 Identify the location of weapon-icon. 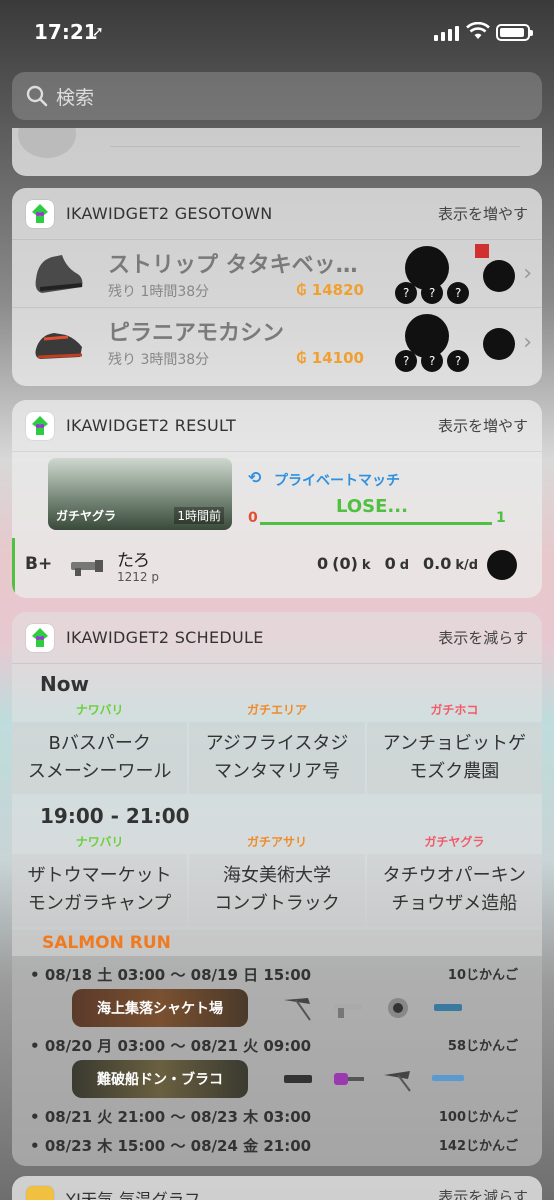
(87, 568).